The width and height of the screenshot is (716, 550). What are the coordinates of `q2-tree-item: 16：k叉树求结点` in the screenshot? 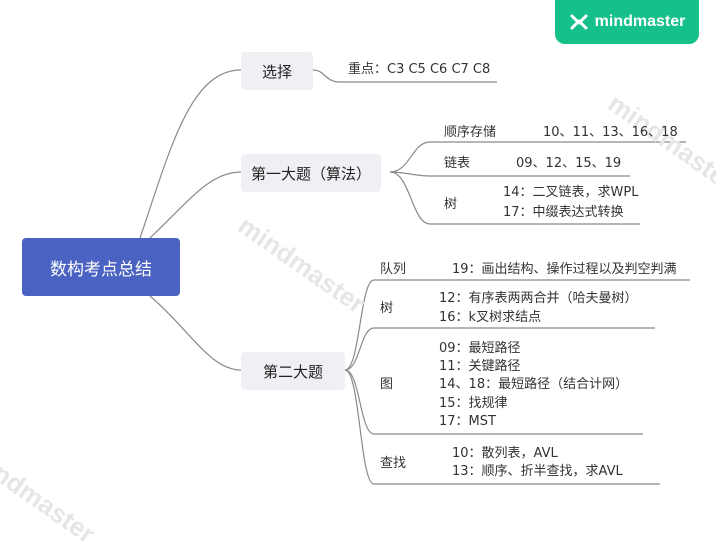 It's located at (490, 318).